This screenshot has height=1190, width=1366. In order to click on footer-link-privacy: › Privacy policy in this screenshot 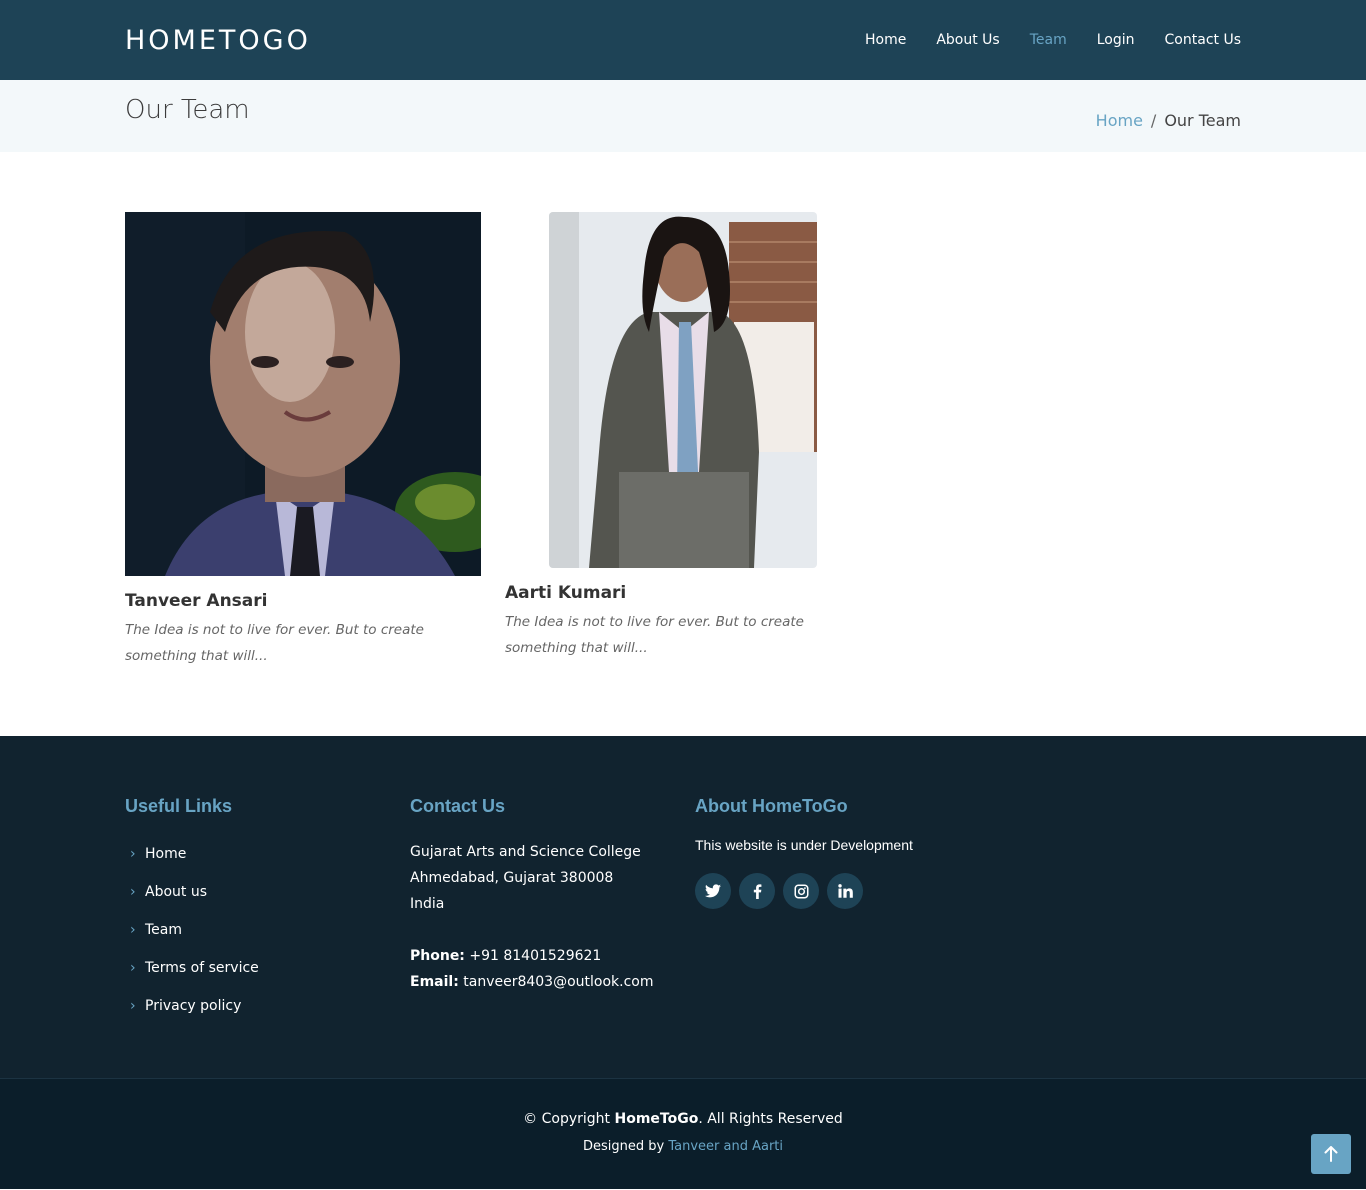, I will do `click(192, 1006)`.